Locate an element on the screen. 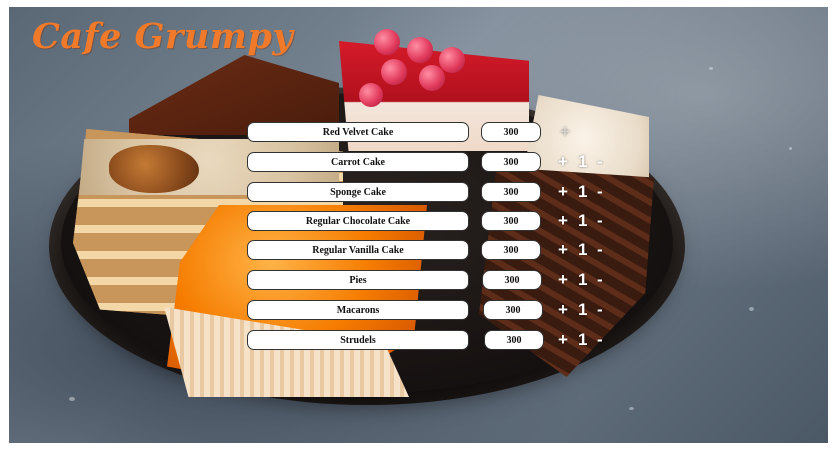 This screenshot has width=836, height=451. item-name: Regular Chocolate Cake is located at coordinates (358, 221).